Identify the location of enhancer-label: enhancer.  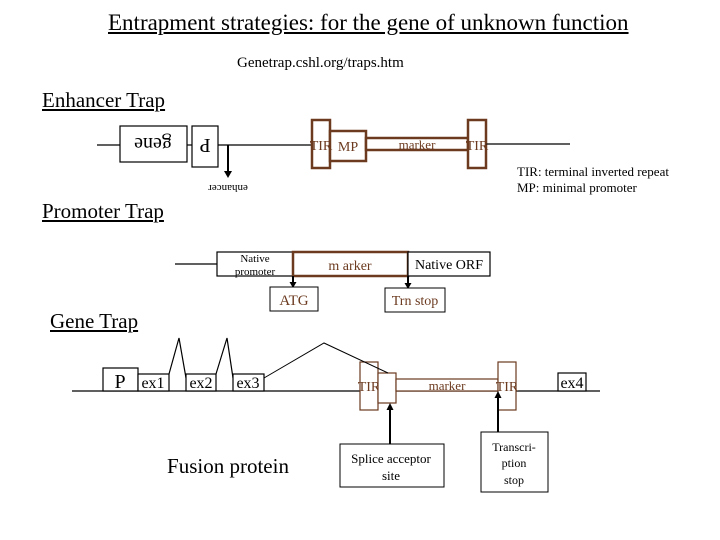
(228, 188).